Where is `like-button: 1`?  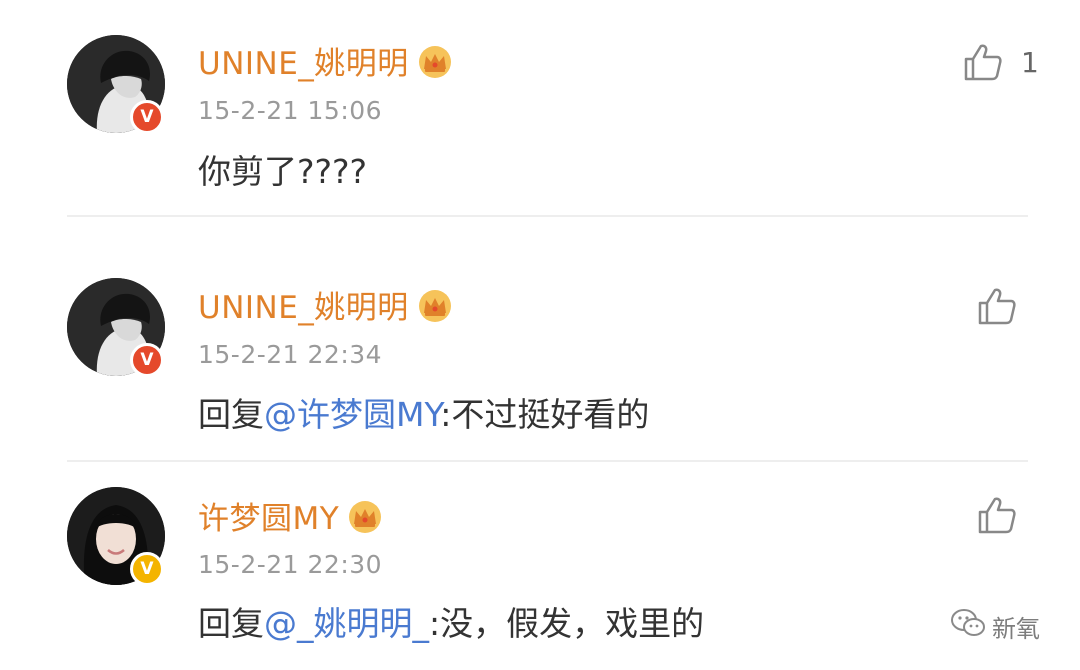
like-button: 1 is located at coordinates (1001, 62).